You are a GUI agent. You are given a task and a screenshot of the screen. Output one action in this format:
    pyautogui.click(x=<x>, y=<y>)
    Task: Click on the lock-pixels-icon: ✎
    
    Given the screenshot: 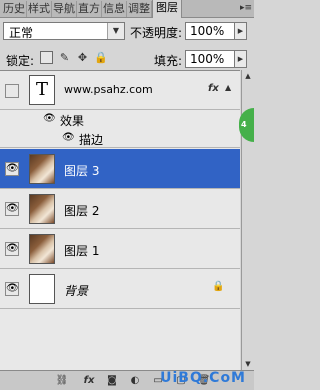 What is the action you would take?
    pyautogui.click(x=64, y=57)
    